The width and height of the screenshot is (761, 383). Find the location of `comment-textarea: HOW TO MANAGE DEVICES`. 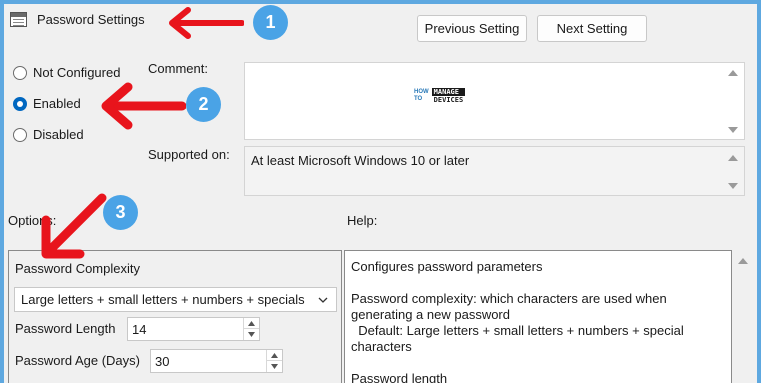

comment-textarea: HOW TO MANAGE DEVICES is located at coordinates (494, 101).